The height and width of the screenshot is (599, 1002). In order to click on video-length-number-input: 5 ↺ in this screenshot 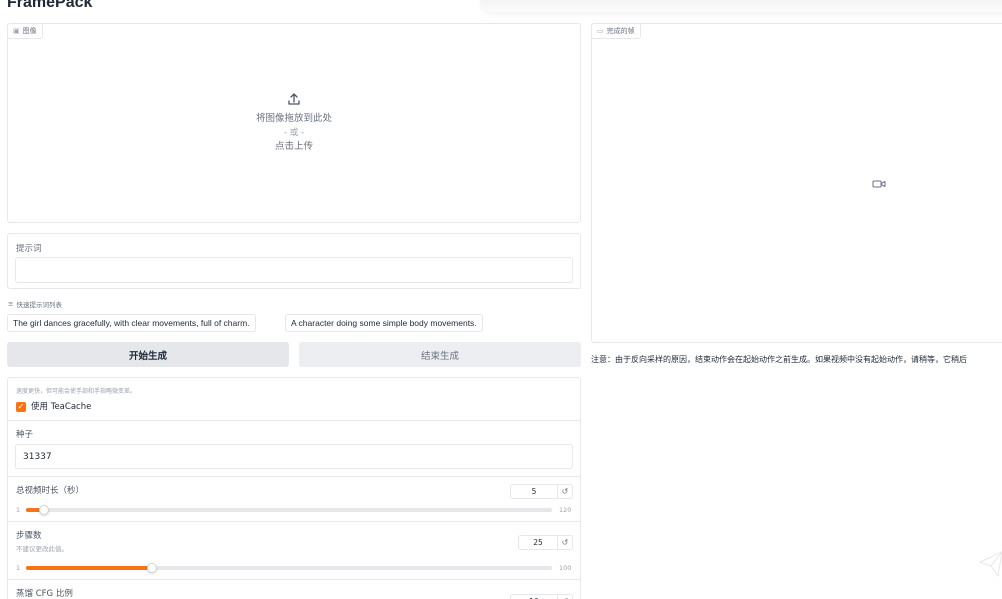, I will do `click(541, 491)`.